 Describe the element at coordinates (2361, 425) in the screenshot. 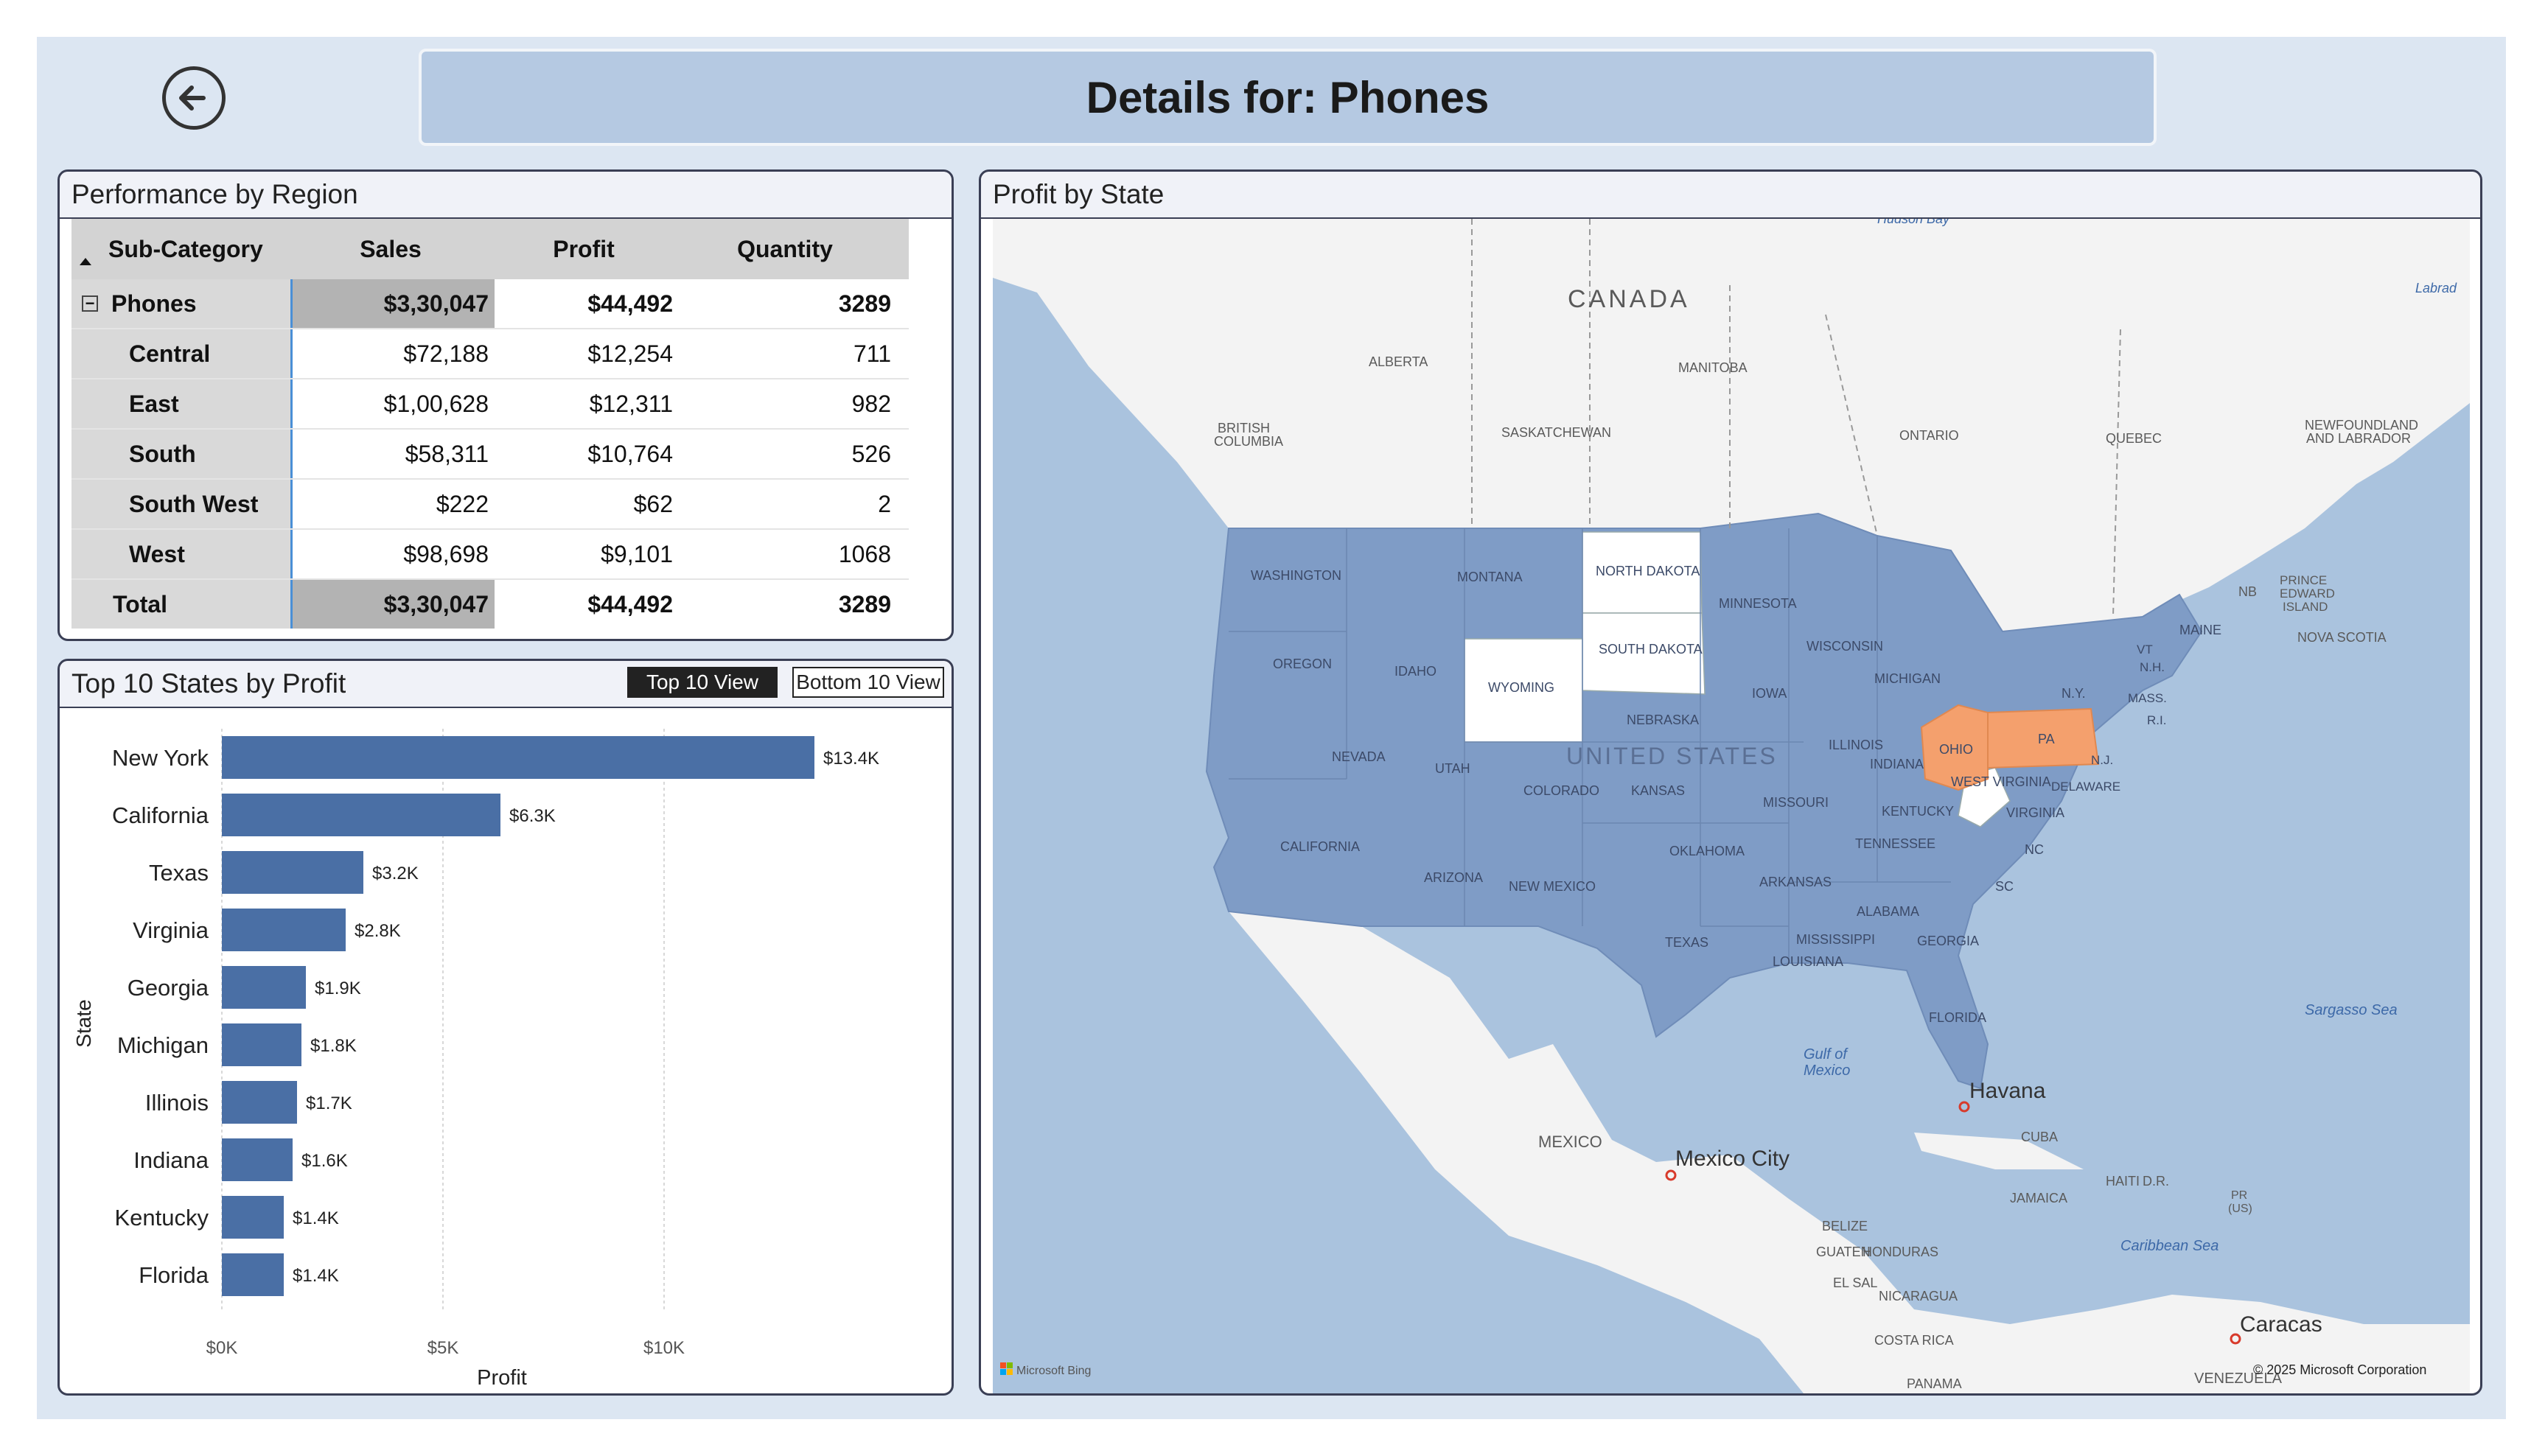

I see `map-label: NEWFOUNDLAND` at that location.